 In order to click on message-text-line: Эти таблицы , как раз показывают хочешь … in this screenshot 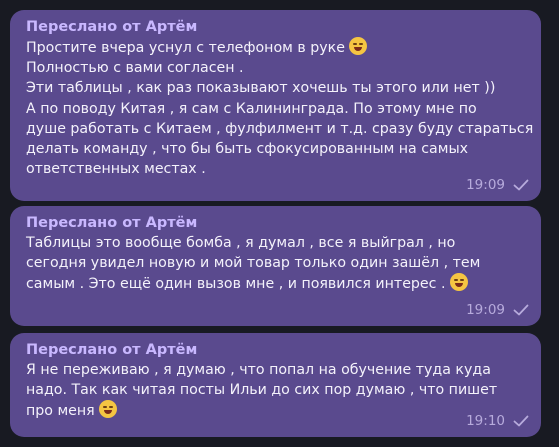, I will do `click(261, 88)`.